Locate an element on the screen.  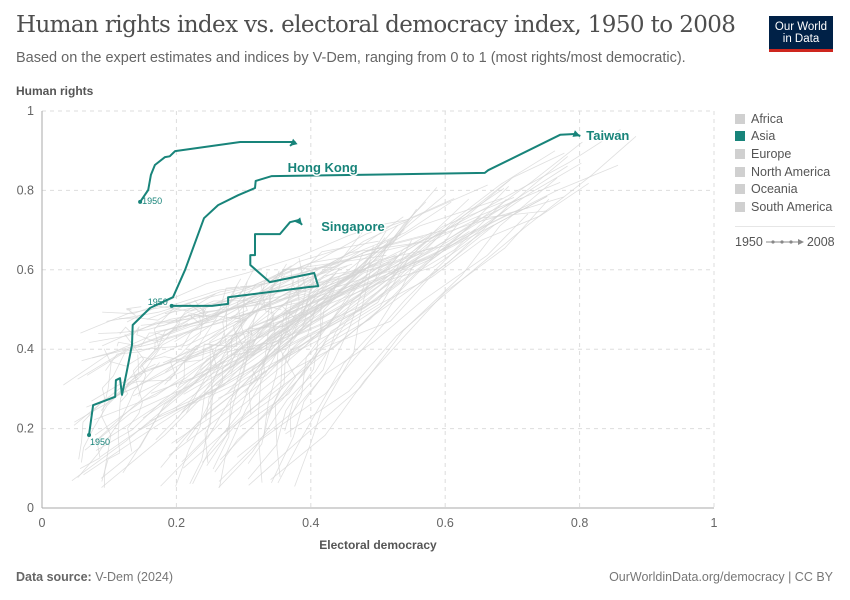
legend-label: Africa is located at coordinates (767, 118).